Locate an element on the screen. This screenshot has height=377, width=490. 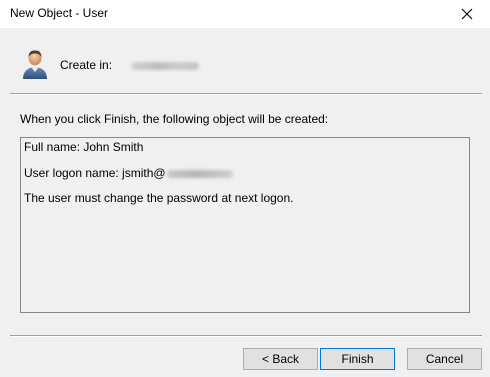
cancel-button: Cancel is located at coordinates (444, 359).